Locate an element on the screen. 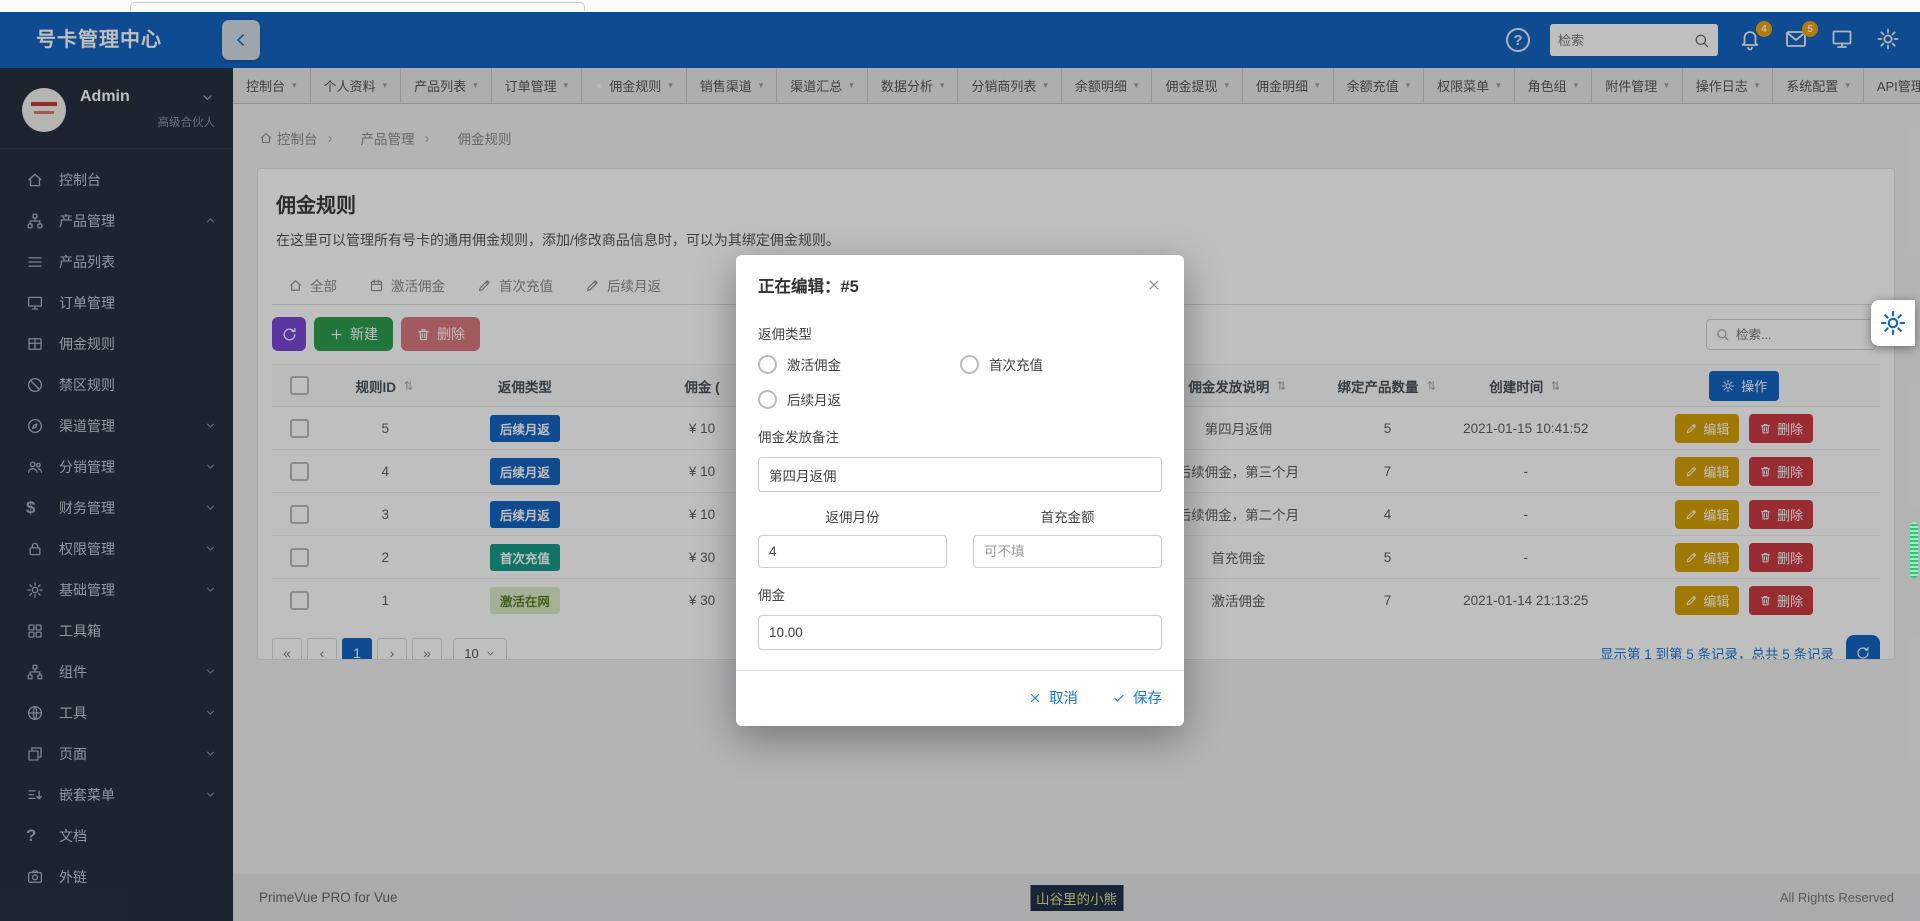  radio-label: 后续月返 is located at coordinates (814, 400).